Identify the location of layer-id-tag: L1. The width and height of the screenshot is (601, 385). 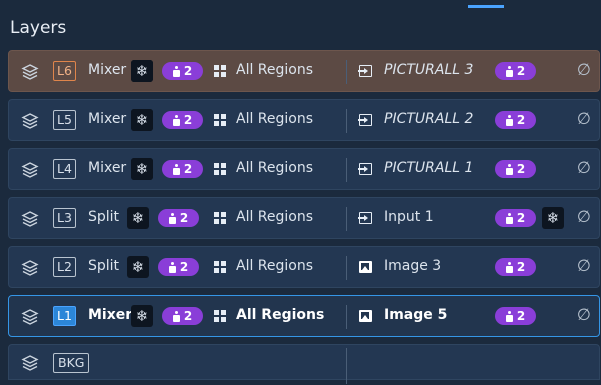
(64, 316).